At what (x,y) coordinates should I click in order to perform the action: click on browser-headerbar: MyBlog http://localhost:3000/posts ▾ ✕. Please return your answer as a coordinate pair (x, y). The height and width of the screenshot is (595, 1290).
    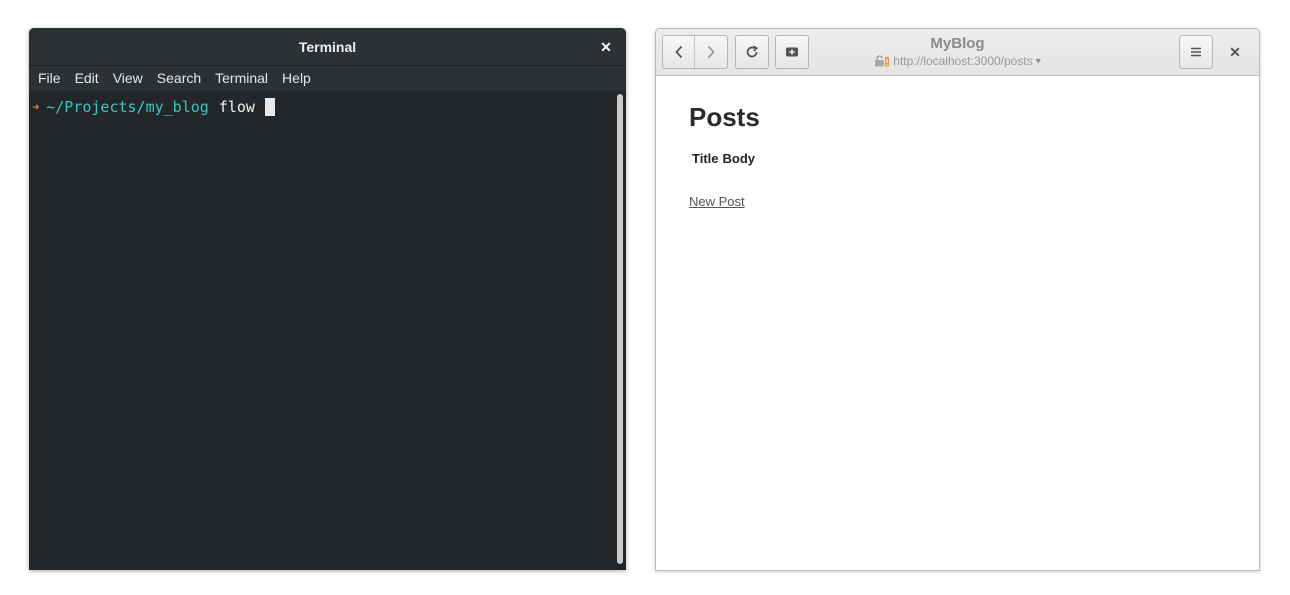
    Looking at the image, I should click on (957, 52).